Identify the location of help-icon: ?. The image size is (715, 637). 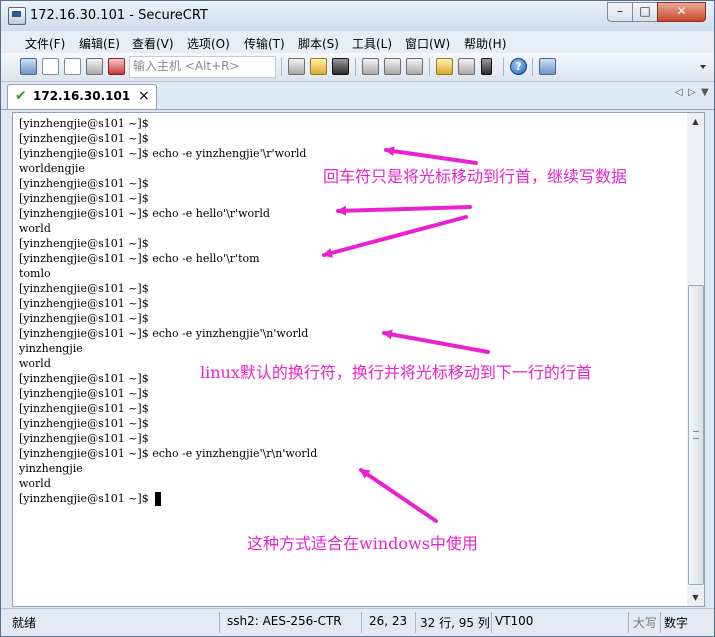
(518, 66).